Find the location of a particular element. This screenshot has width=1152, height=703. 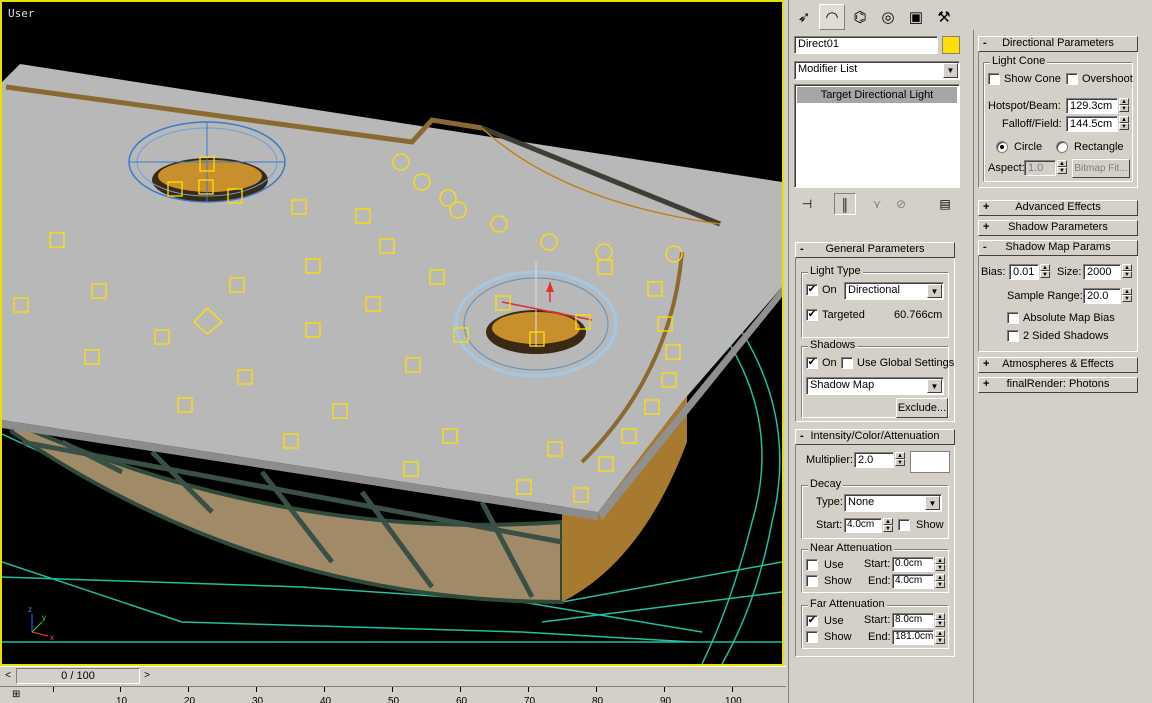

remove-modifier-icon: ⊘ is located at coordinates (901, 204).